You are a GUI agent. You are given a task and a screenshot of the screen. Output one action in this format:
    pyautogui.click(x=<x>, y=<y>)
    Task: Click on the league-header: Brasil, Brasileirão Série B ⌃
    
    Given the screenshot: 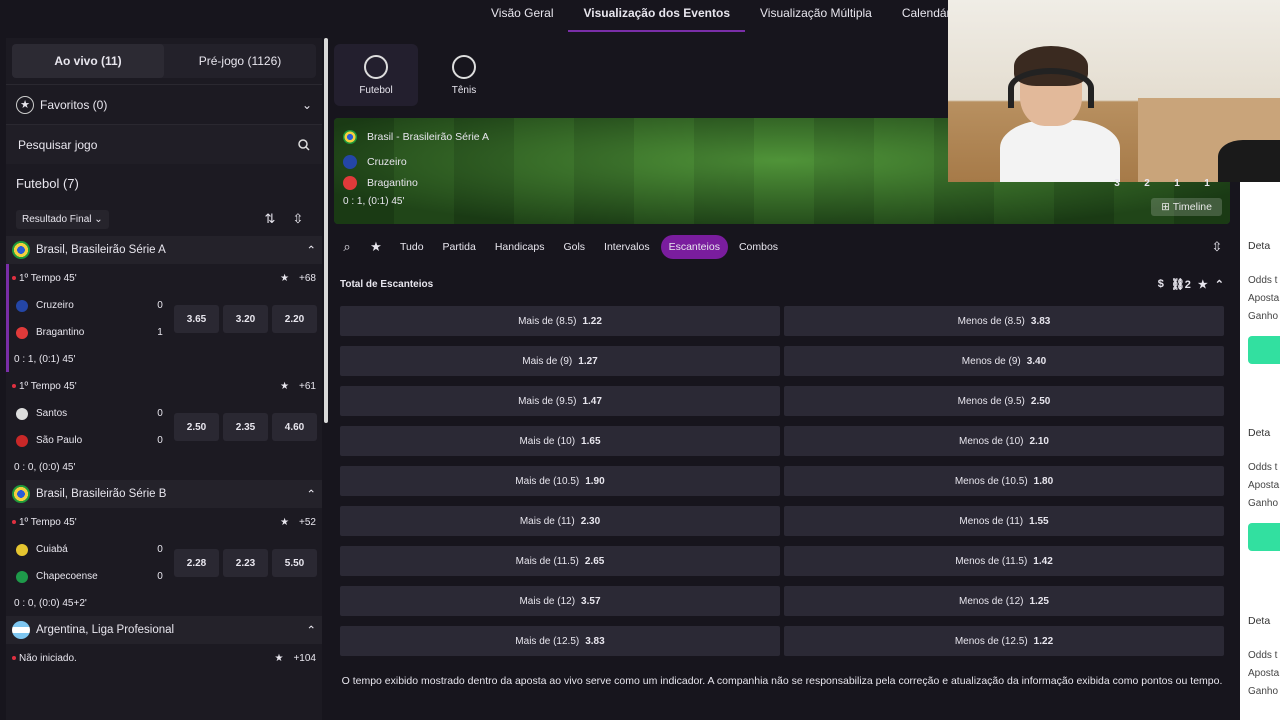 What is the action you would take?
    pyautogui.click(x=164, y=494)
    